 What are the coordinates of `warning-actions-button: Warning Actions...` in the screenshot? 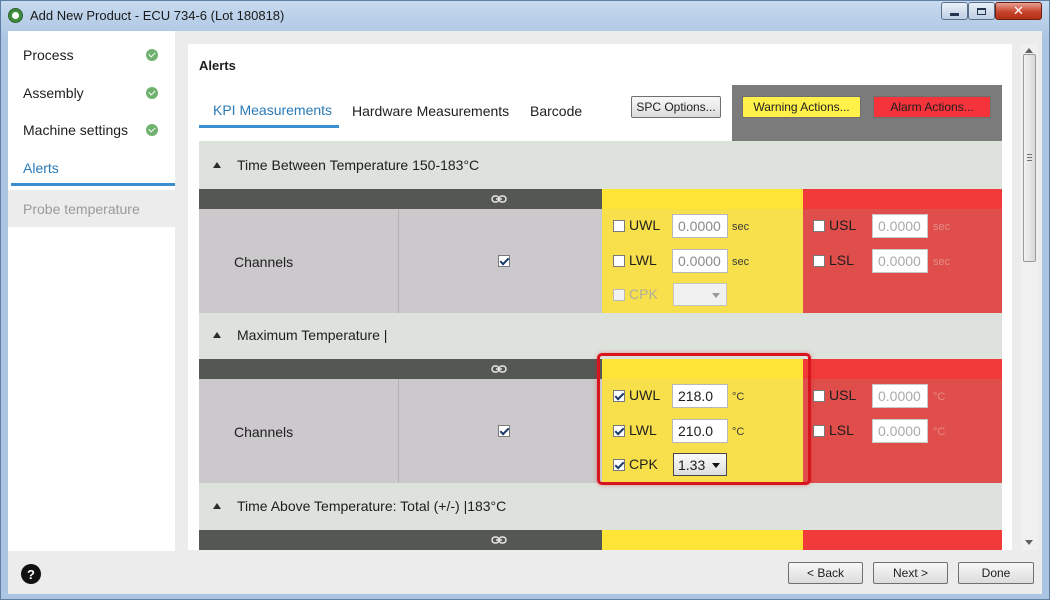 It's located at (801, 107).